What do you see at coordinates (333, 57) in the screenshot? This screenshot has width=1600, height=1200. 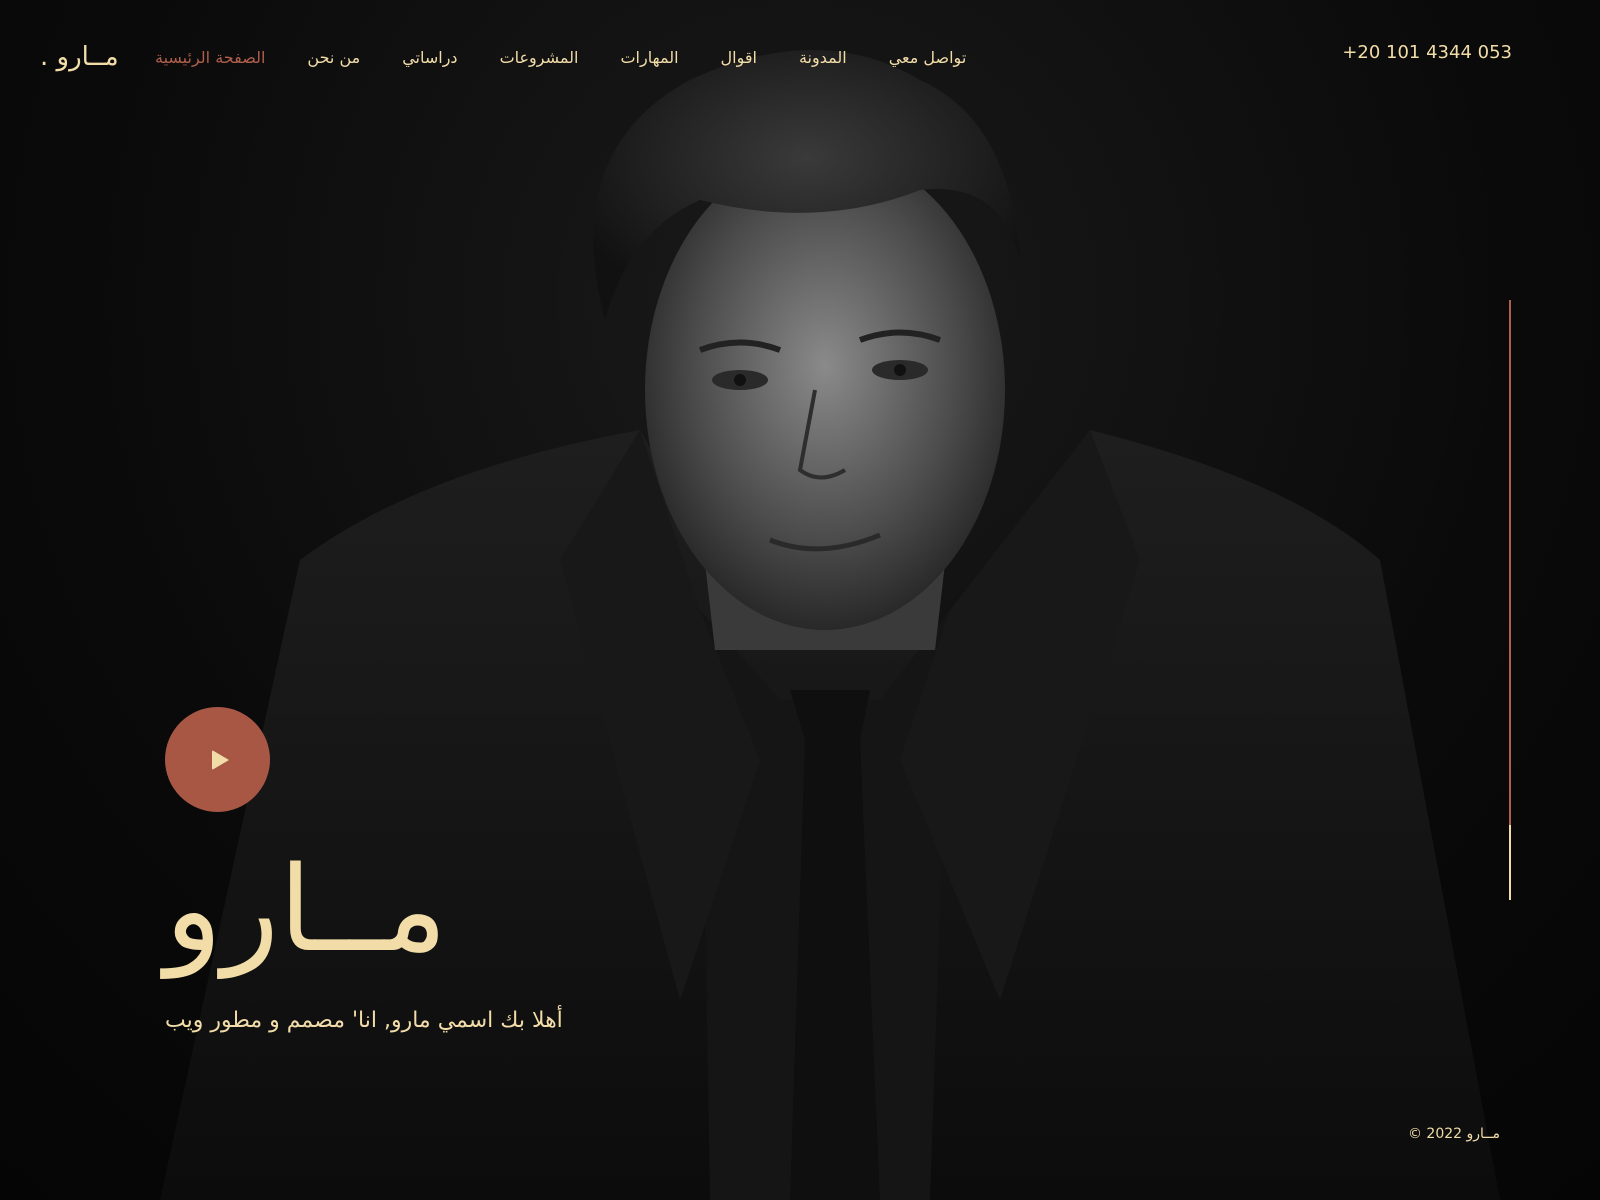 I see `nav-item-about: من نحن` at bounding box center [333, 57].